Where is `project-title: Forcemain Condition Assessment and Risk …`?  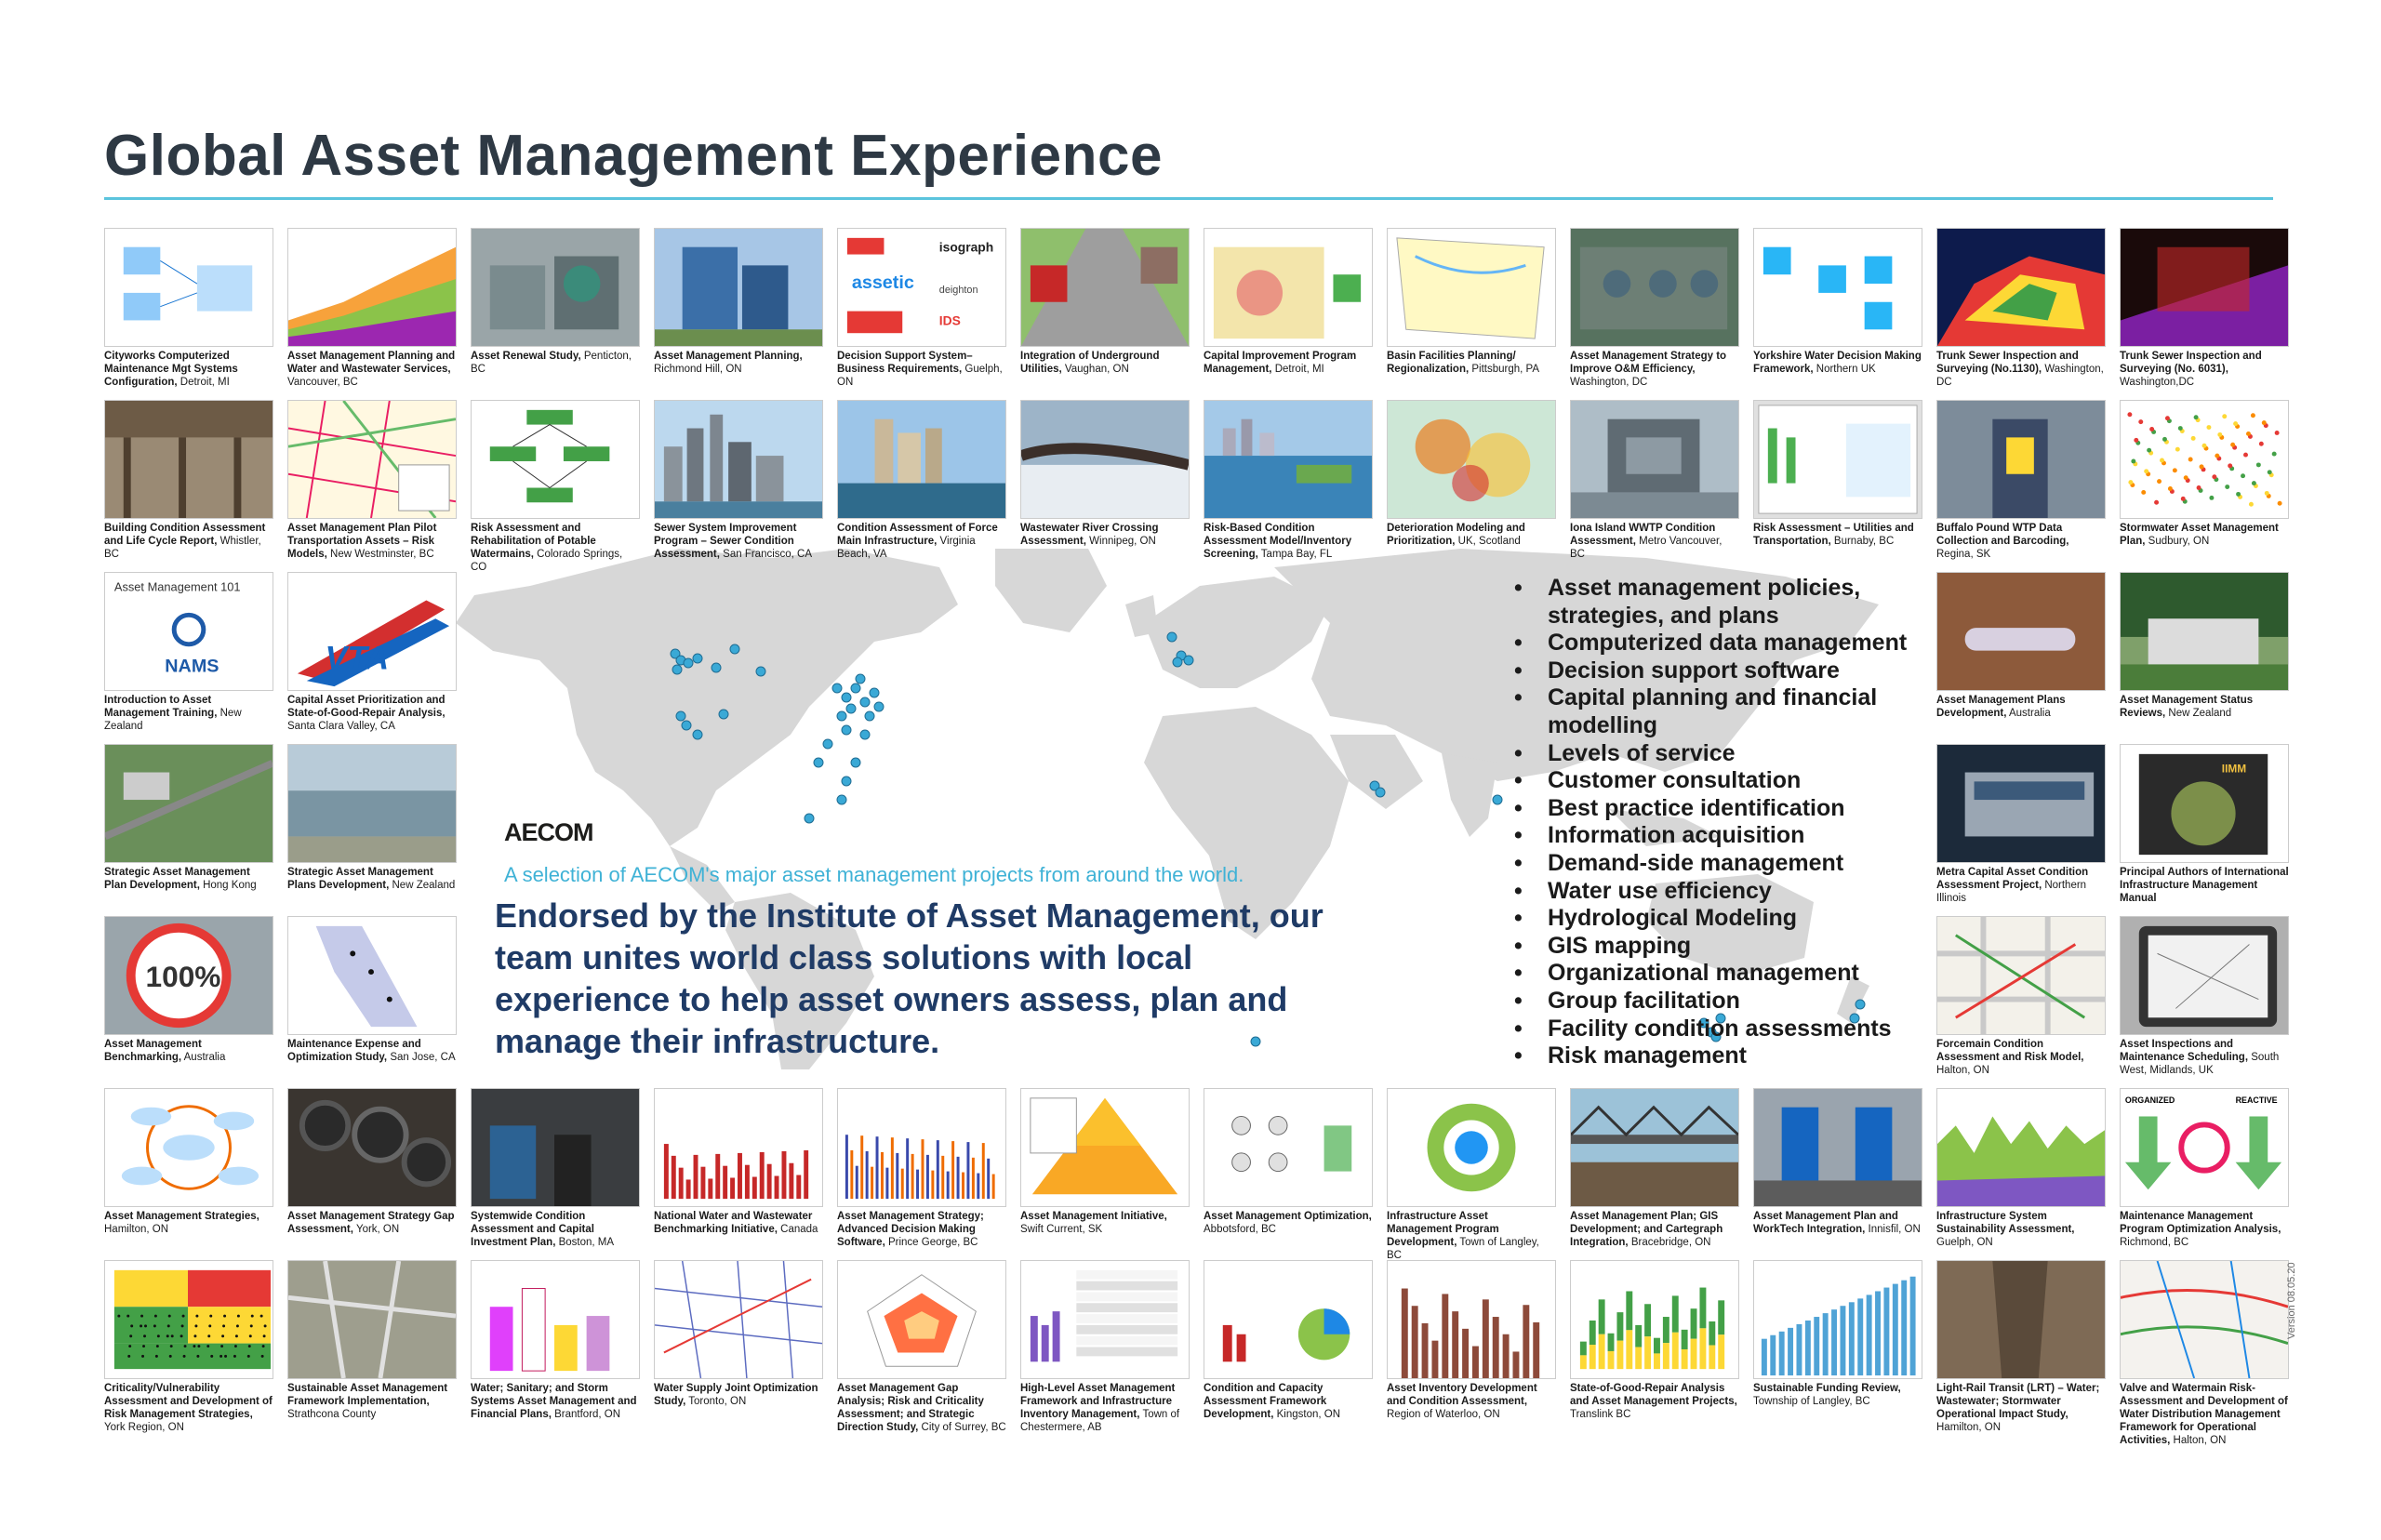
project-title: Forcemain Condition Assessment and Risk … is located at coordinates (2010, 1051).